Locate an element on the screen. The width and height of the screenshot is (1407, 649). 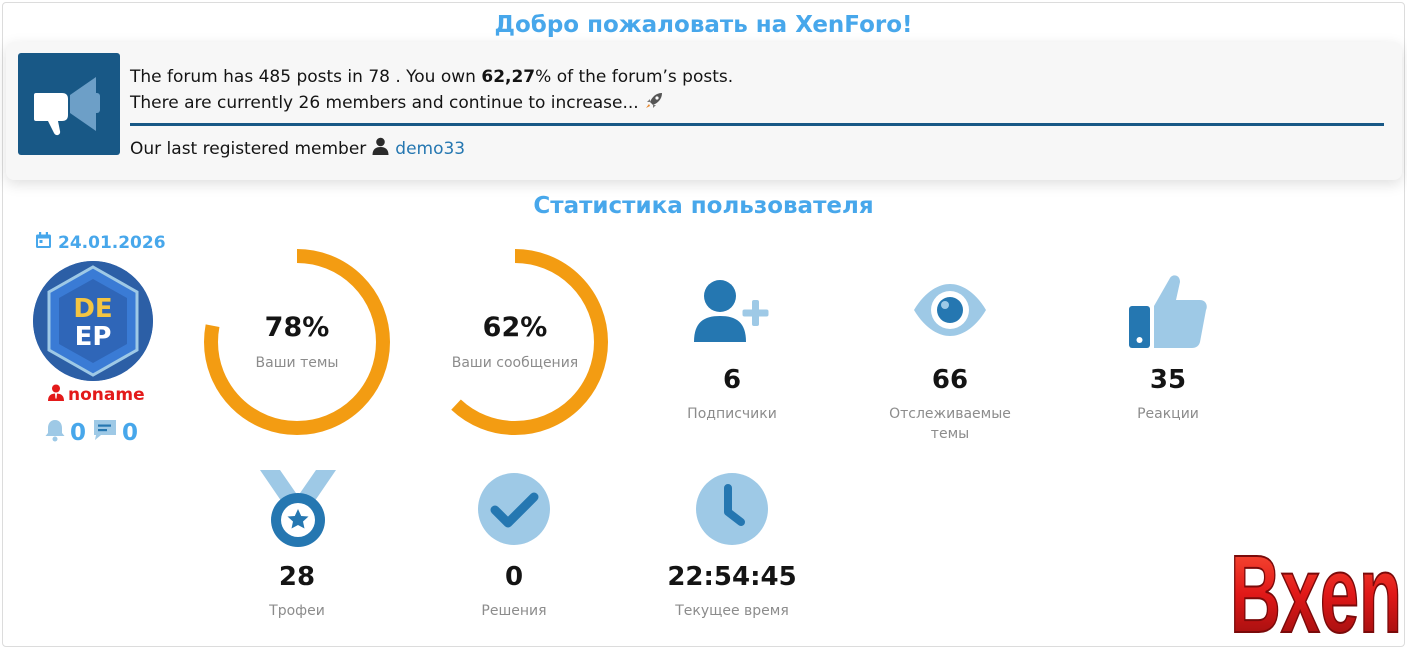
eye-icon is located at coordinates (950, 312).